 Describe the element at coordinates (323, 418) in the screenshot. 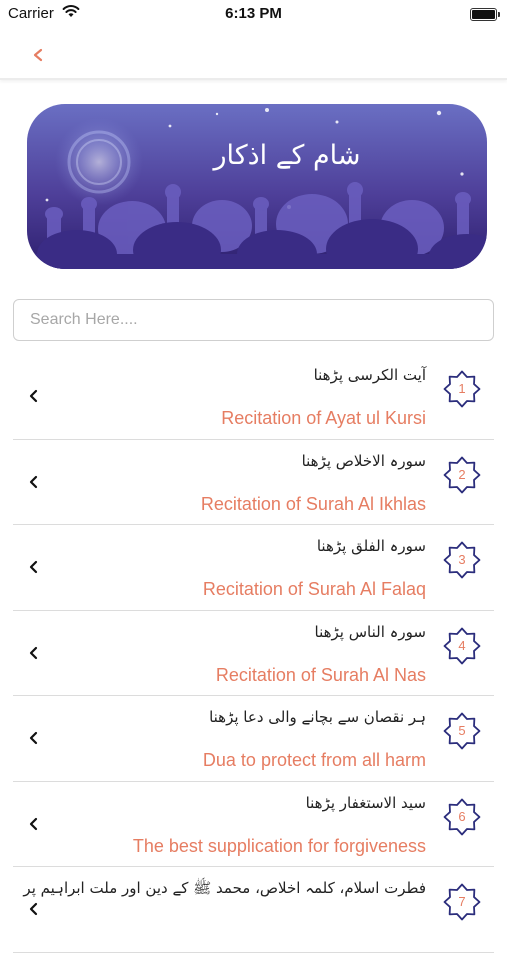

I see `item-english-title: Recitation of Ayat ul Kursi` at that location.